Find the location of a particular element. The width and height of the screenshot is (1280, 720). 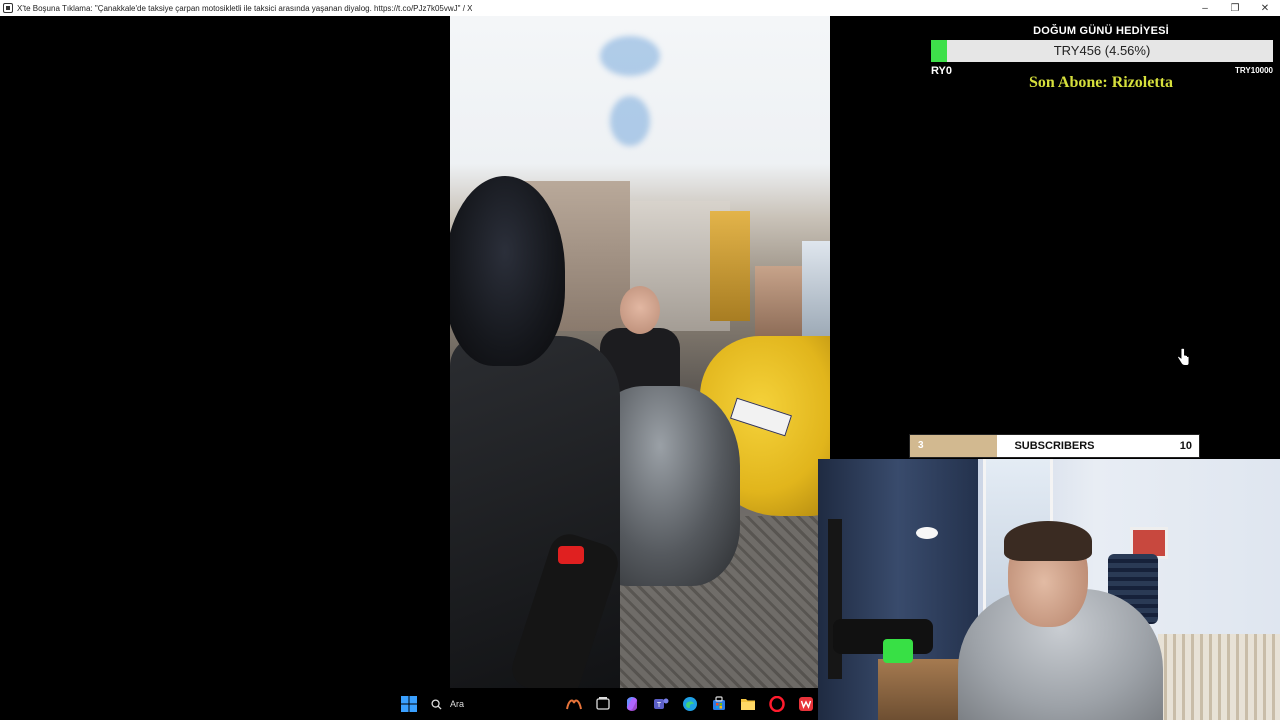

window-controls: – ❐ ✕ is located at coordinates (1235, 8).